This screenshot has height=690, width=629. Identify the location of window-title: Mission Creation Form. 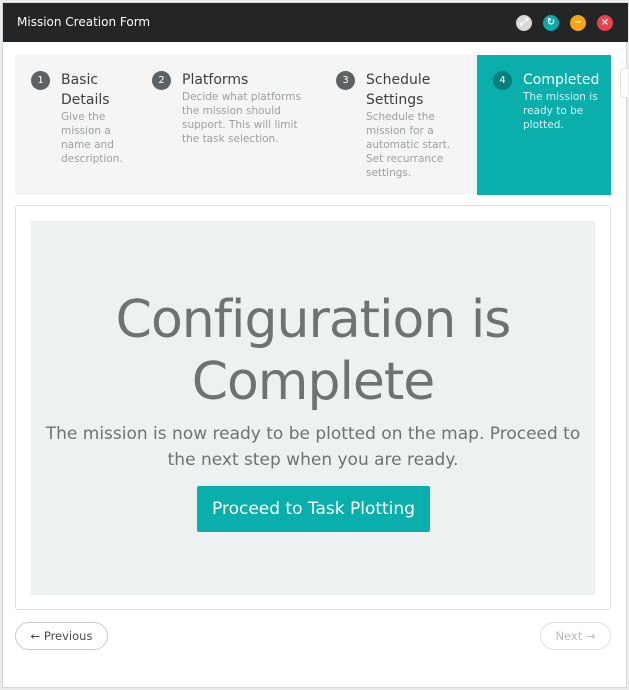
(84, 22).